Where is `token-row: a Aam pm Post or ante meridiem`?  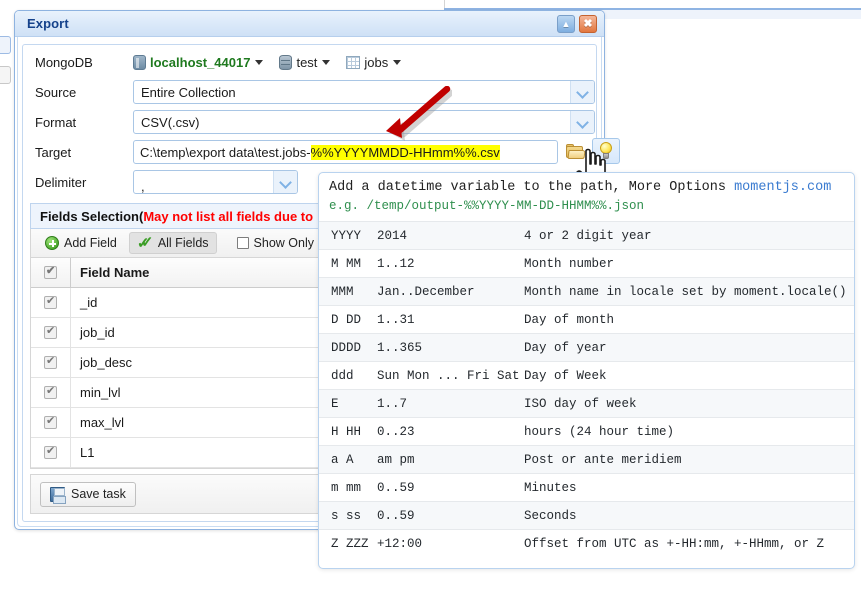 token-row: a Aam pm Post or ante meridiem is located at coordinates (586, 459).